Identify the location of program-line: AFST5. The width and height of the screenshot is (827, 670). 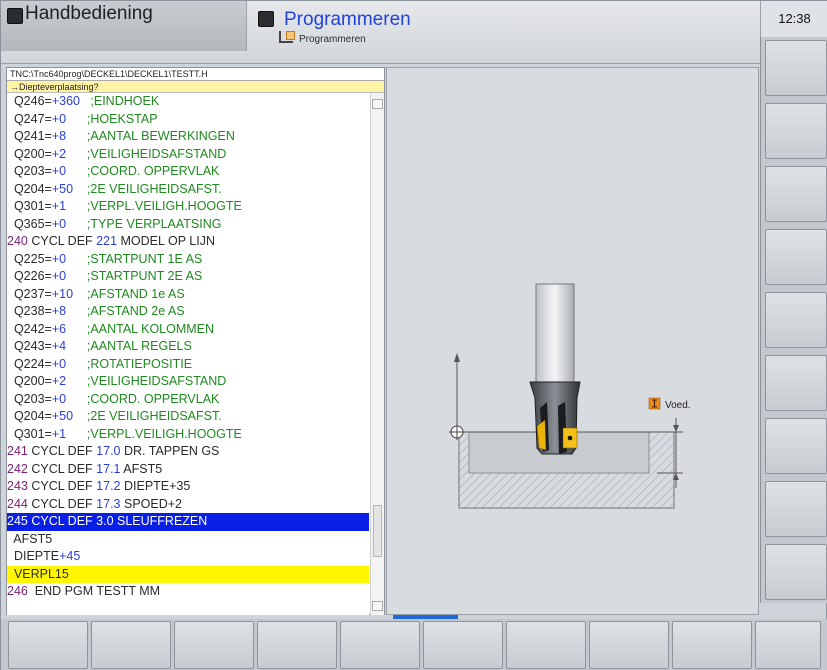
(188, 540).